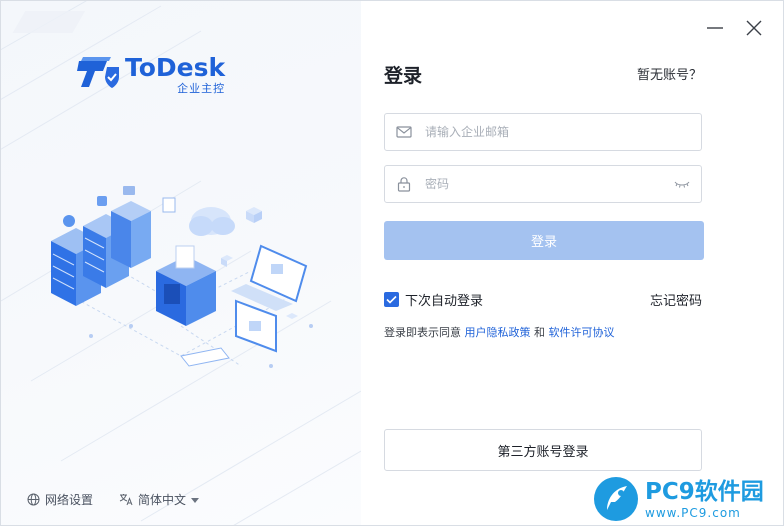 Image resolution: width=784 pixels, height=526 pixels. I want to click on brand-logo: ToDesk 企业主控, so click(151, 74).